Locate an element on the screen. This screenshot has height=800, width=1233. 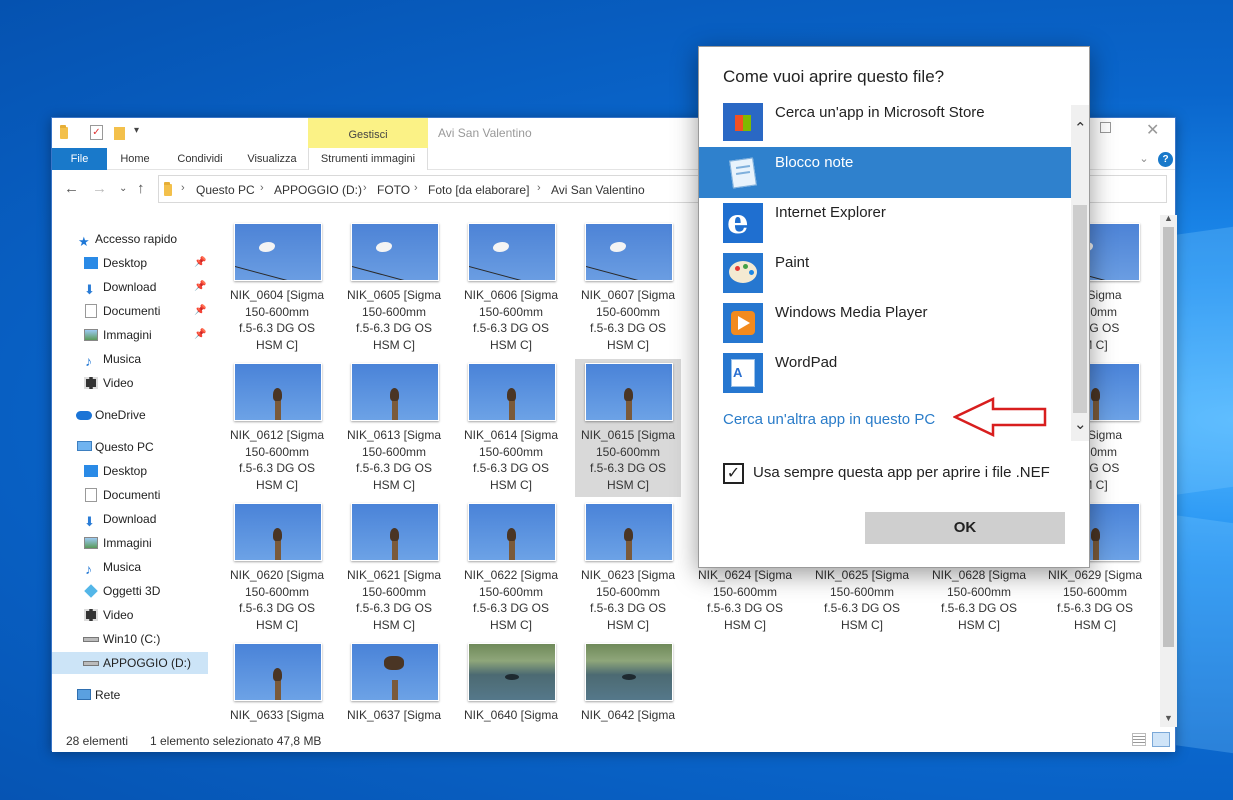
app-option-wordpad: A WordPad is located at coordinates (886, 372).